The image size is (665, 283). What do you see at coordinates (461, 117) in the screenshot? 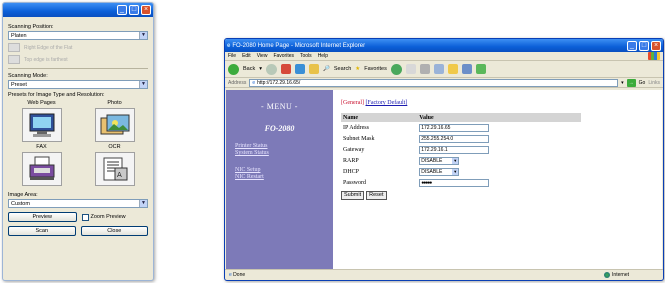
I see `table-header: Name Value` at bounding box center [461, 117].